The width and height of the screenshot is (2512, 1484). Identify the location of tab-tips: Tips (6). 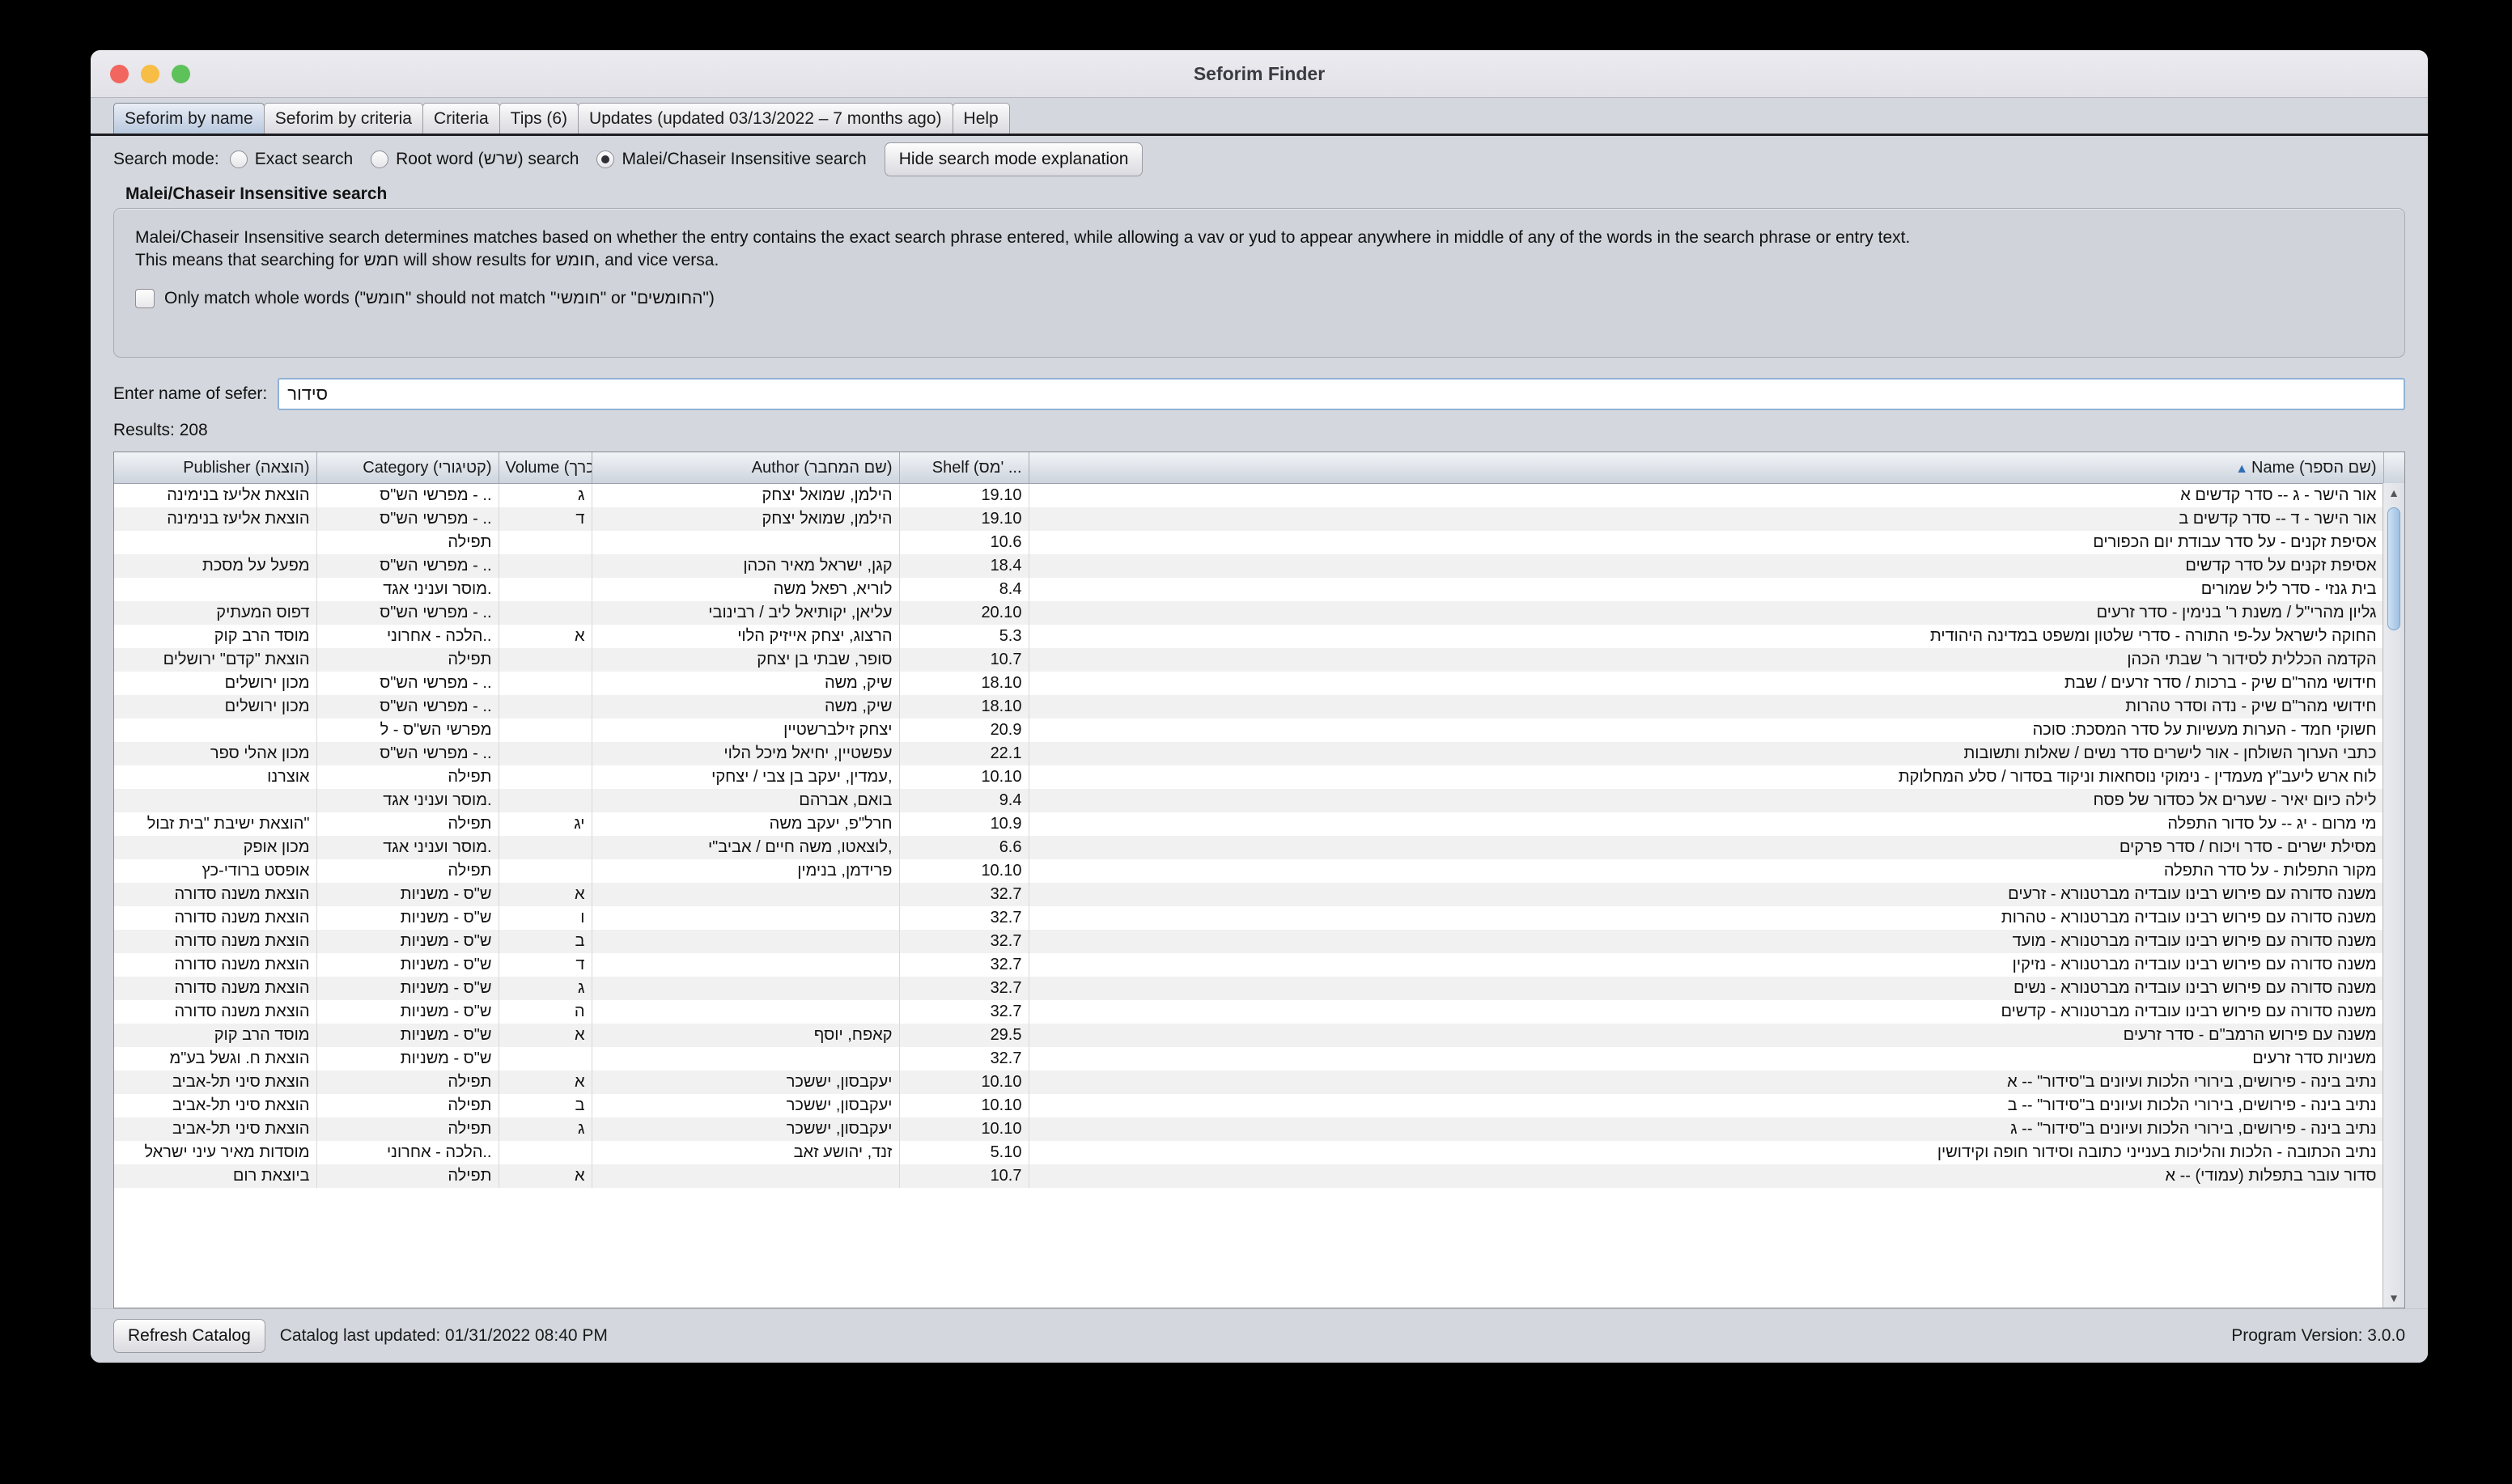
(539, 118).